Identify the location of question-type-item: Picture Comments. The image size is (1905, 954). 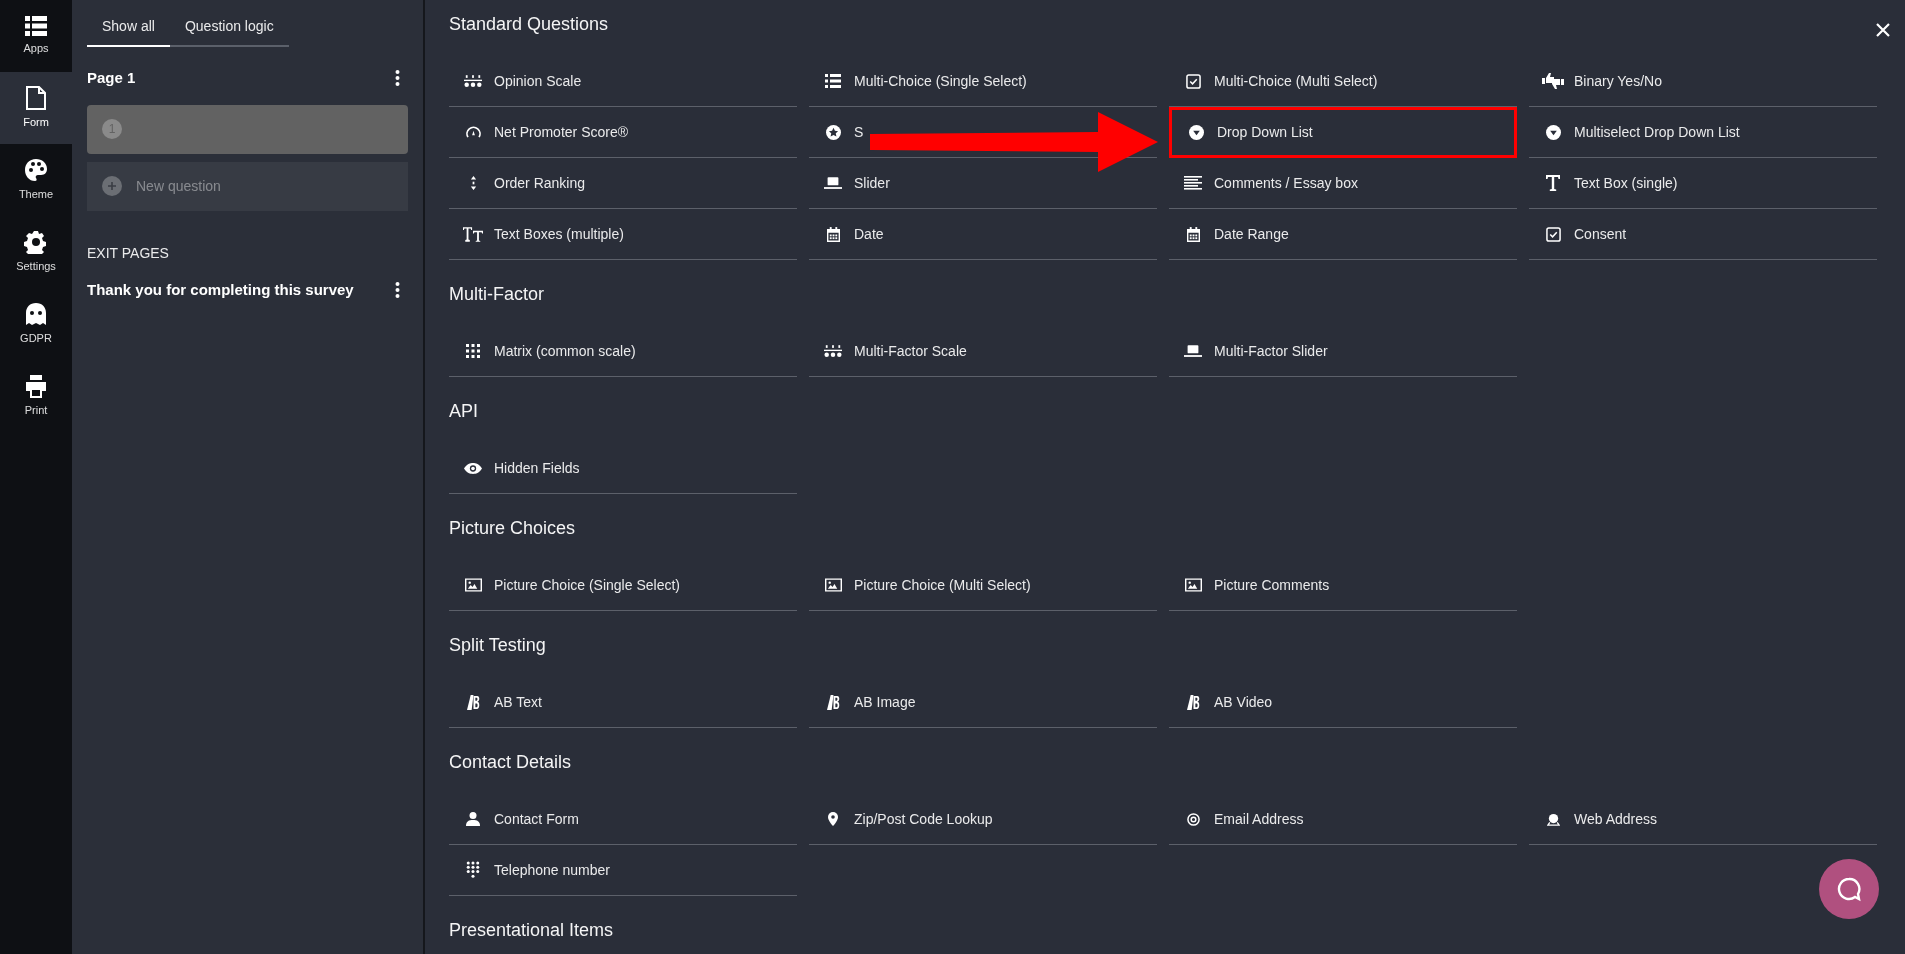
(1343, 585).